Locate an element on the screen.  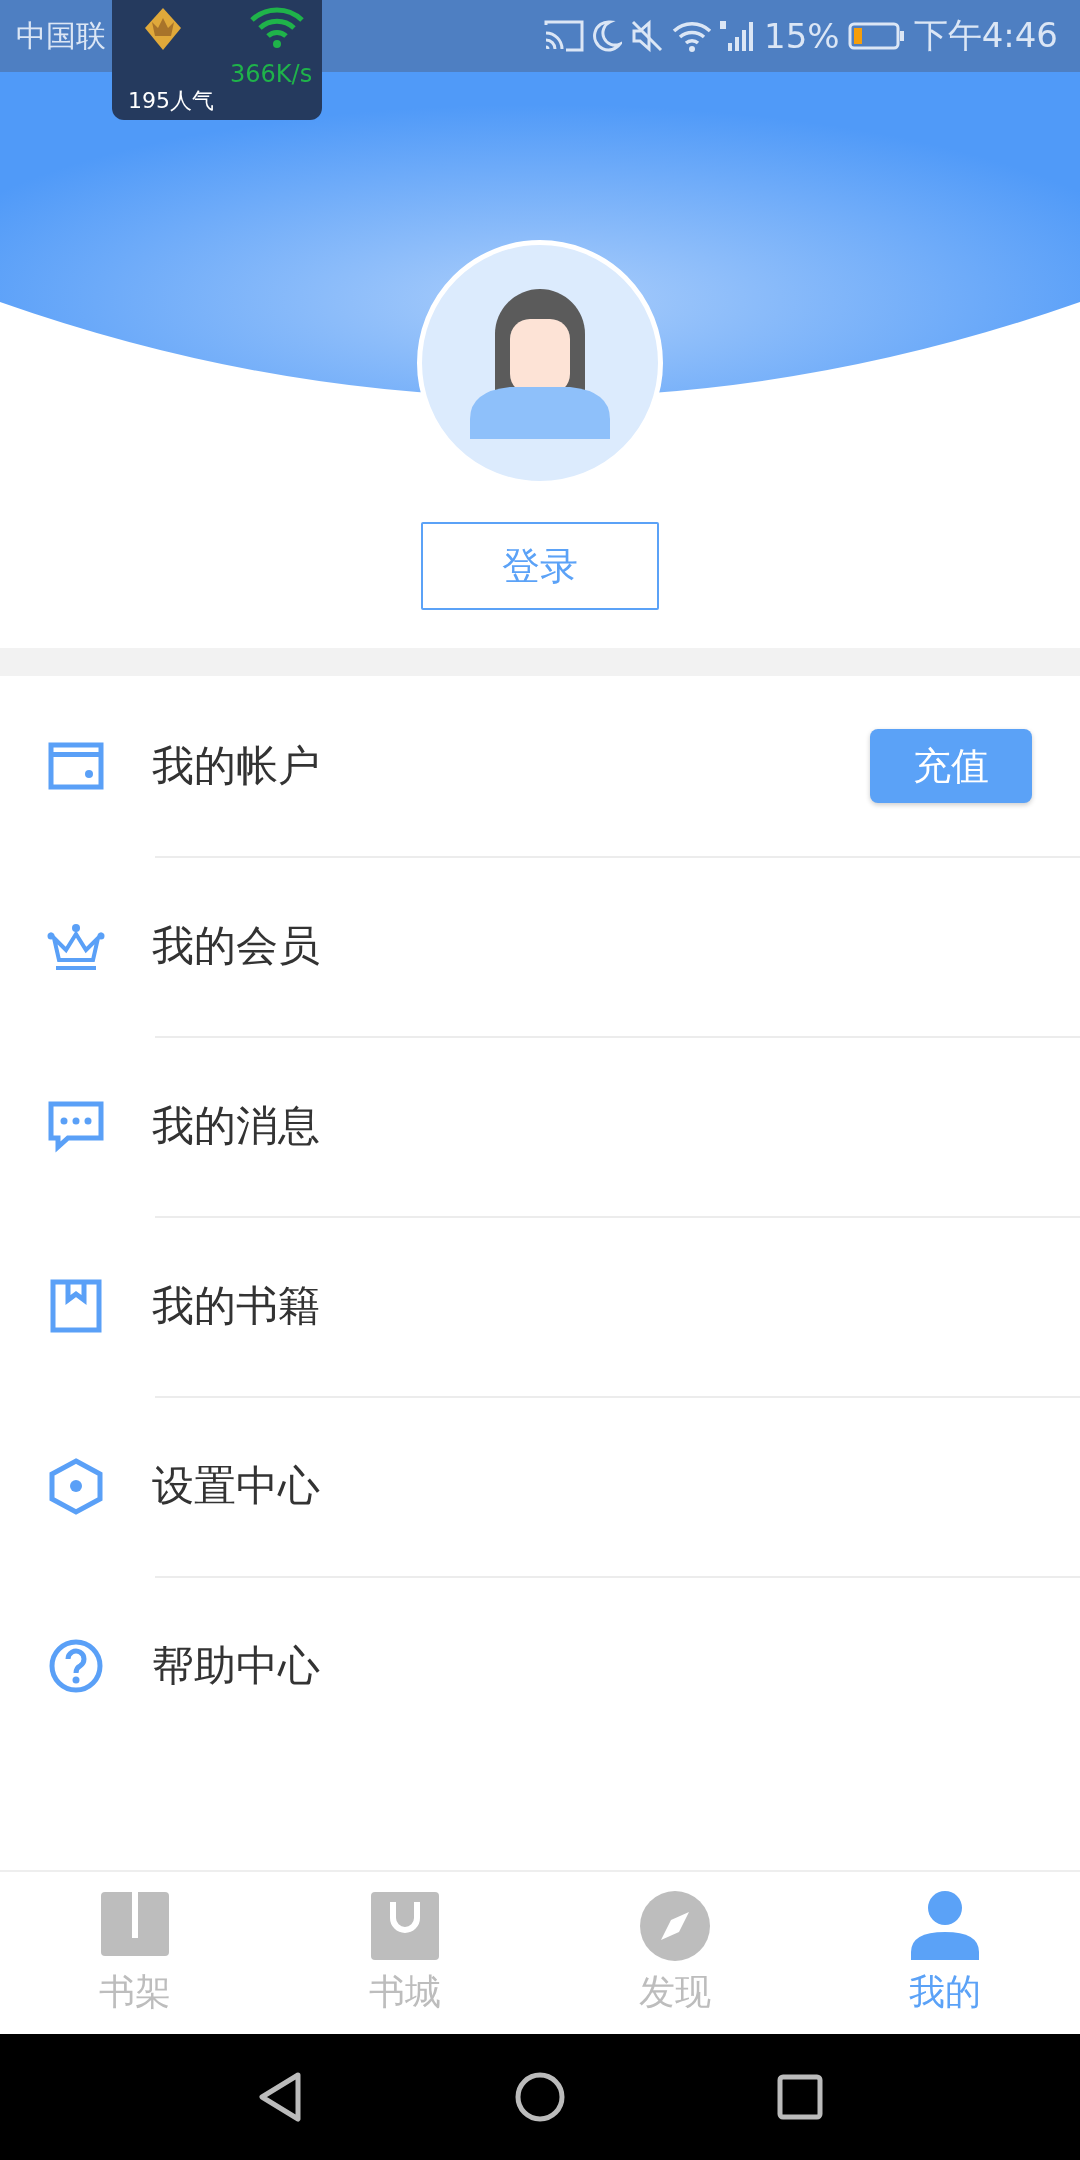
battery-percent: 15% is located at coordinates (802, 36).